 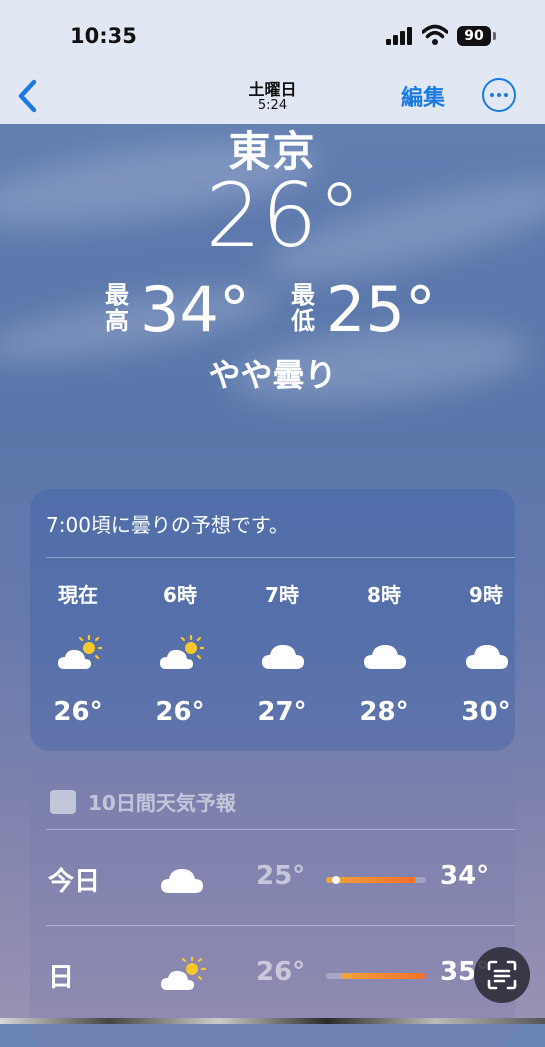 What do you see at coordinates (283, 215) in the screenshot?
I see `current-temperature: 26°` at bounding box center [283, 215].